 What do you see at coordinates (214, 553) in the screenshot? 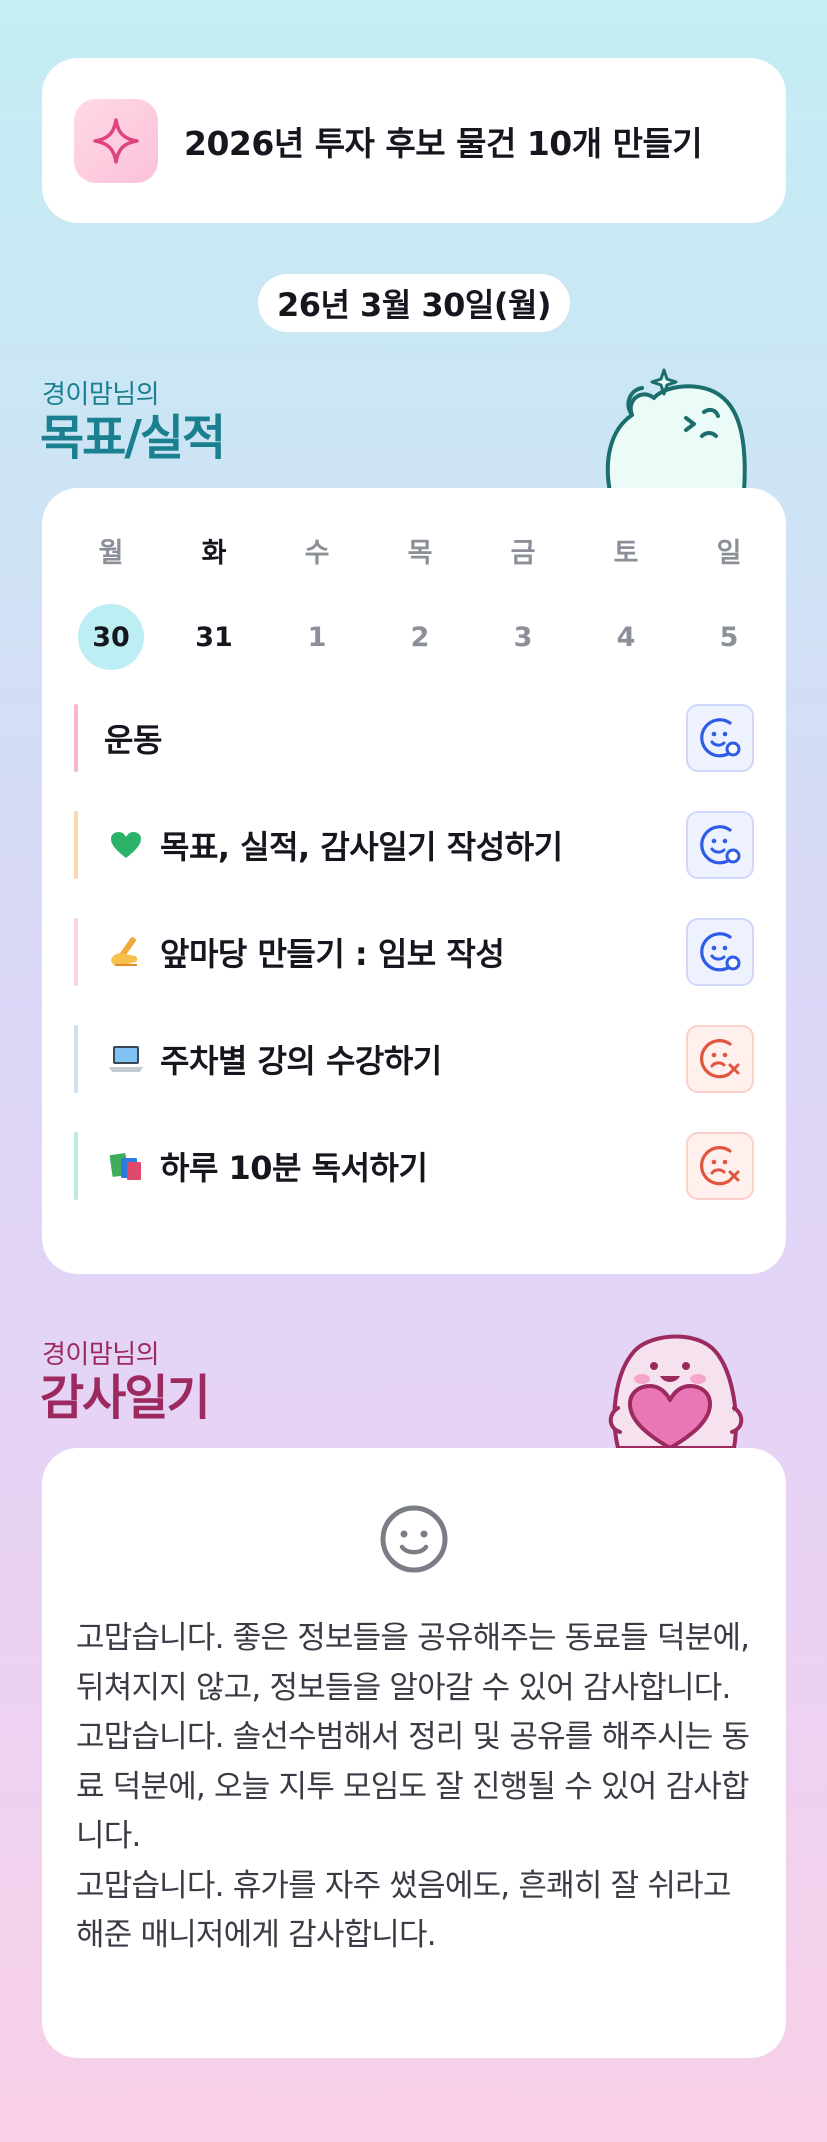
I see `day-name: 화` at bounding box center [214, 553].